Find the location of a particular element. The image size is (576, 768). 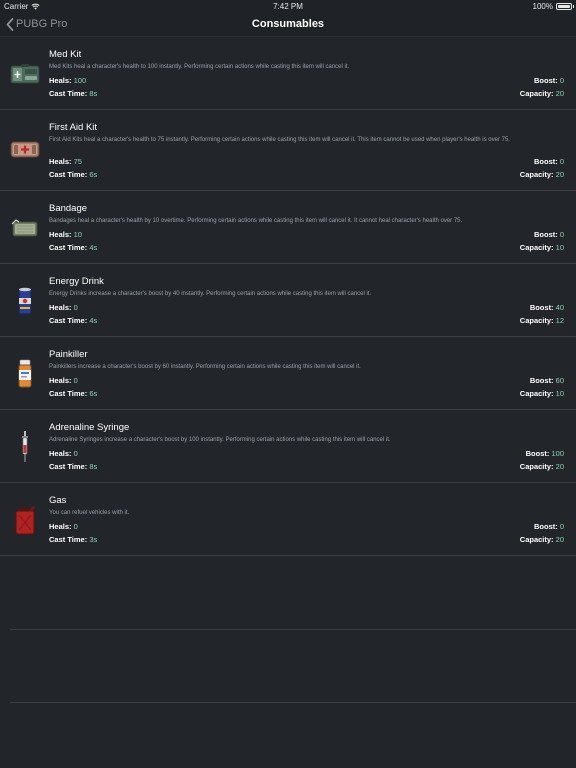

capacity-stat: Capacity: 12 is located at coordinates (542, 320).